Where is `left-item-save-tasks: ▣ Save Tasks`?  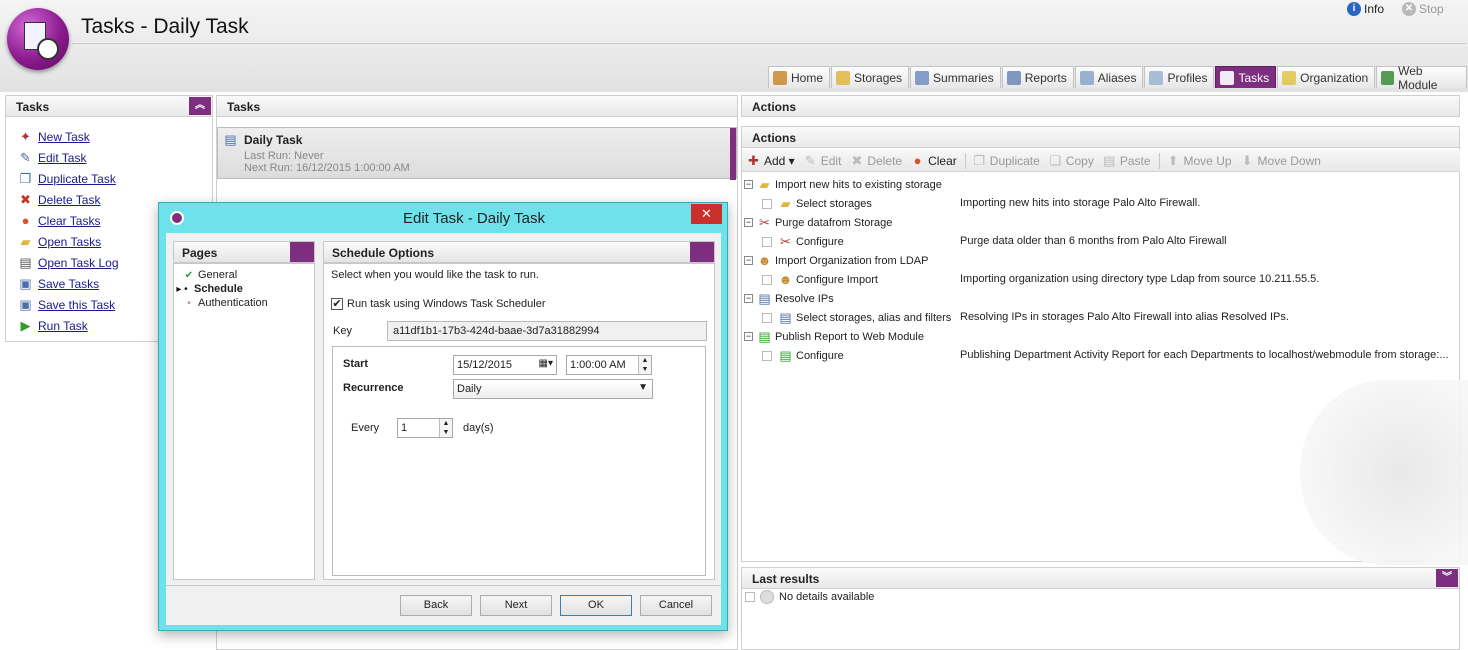
left-item-save-tasks: ▣ Save Tasks is located at coordinates (68, 283).